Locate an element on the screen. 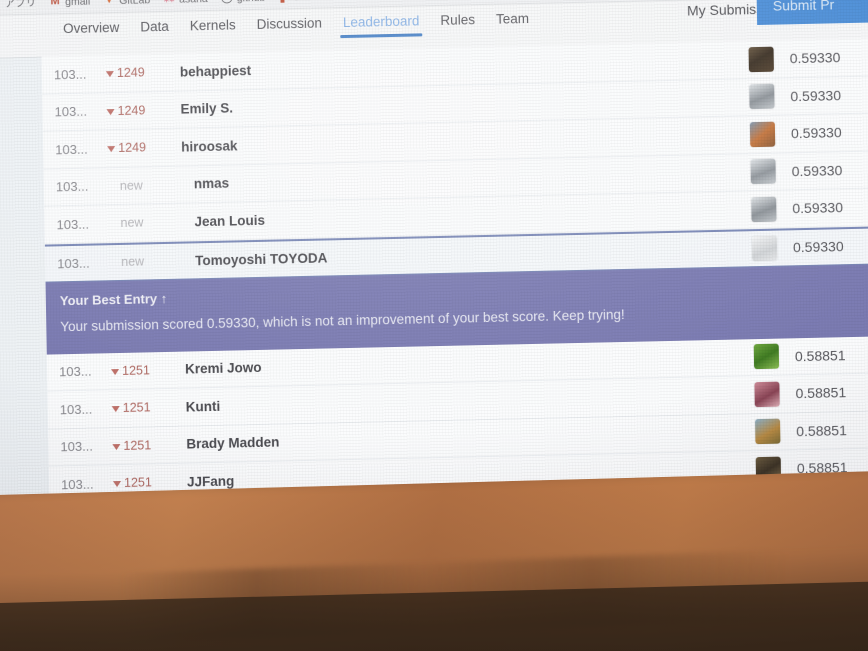  tab-discussion: Discussion is located at coordinates (290, 27).